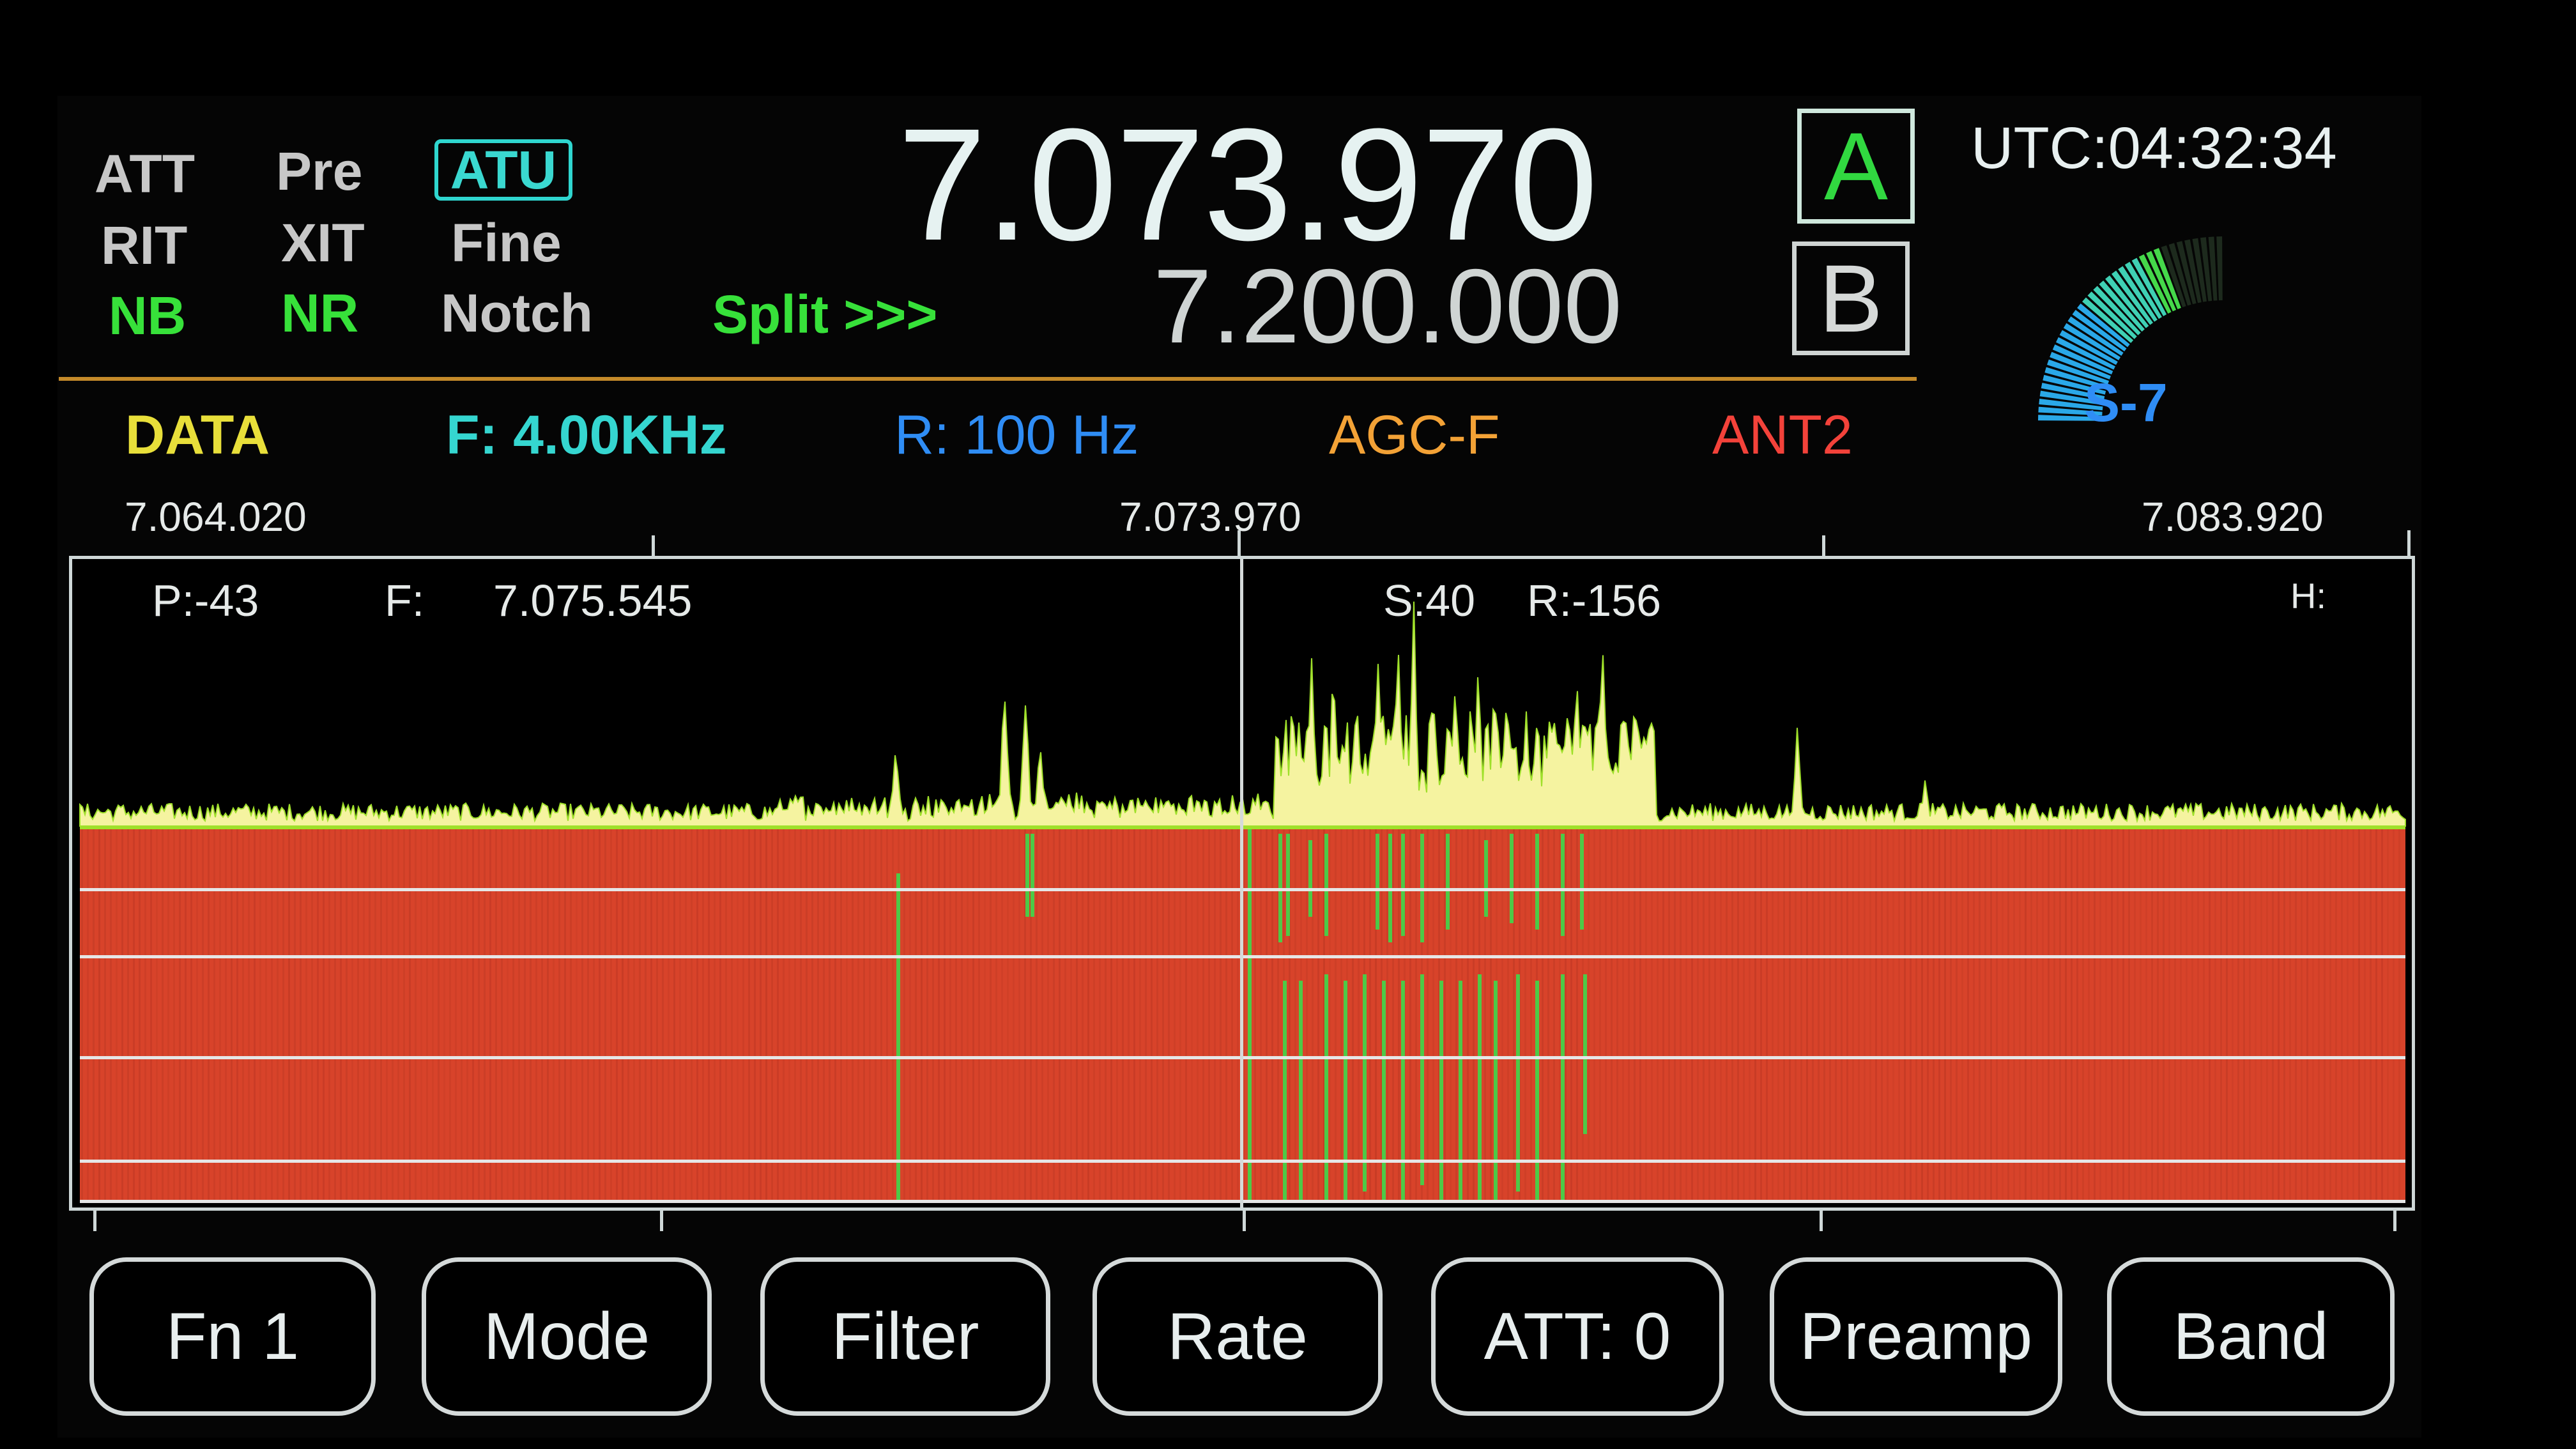 The image size is (2576, 1449). What do you see at coordinates (1916, 1336) in the screenshot?
I see `preamp-button: Preamp` at bounding box center [1916, 1336].